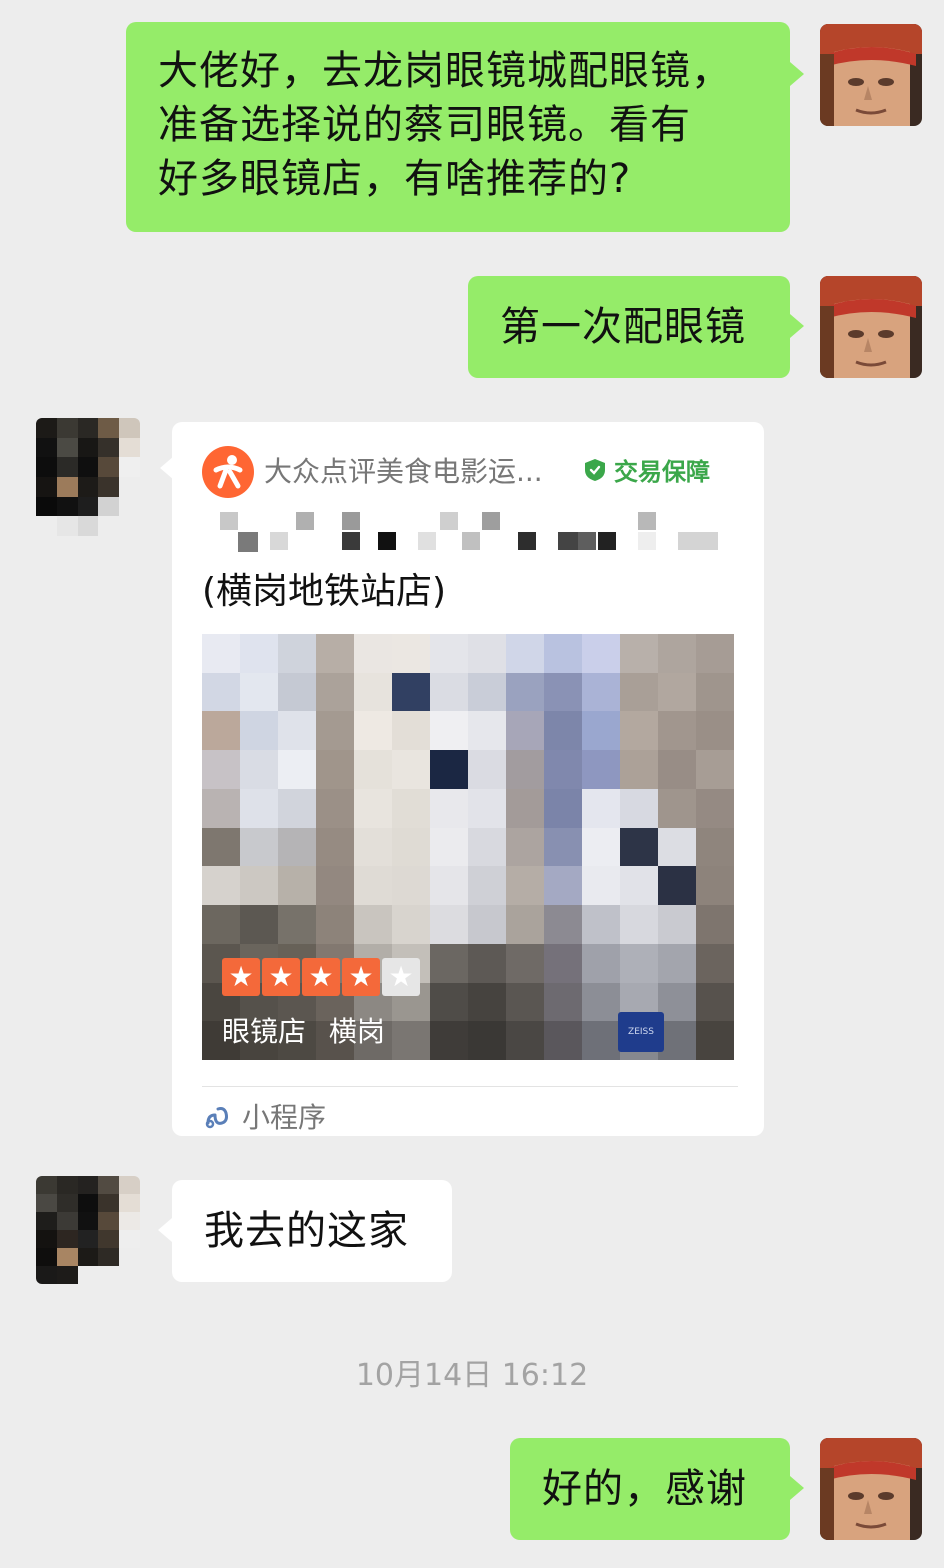  I want to click on message-text-2: 第一次配眼镜, so click(623, 327).